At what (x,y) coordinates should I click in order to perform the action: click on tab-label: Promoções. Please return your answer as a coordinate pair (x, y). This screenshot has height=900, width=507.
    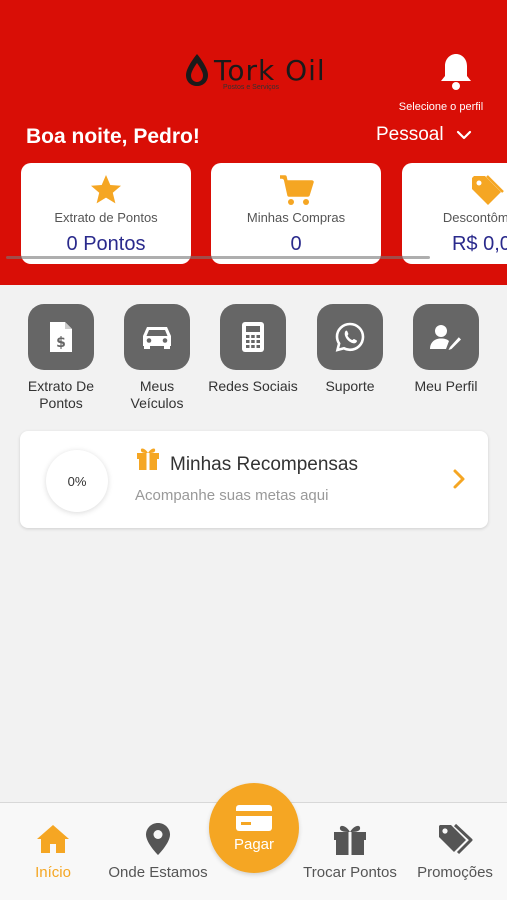
    Looking at the image, I should click on (455, 872).